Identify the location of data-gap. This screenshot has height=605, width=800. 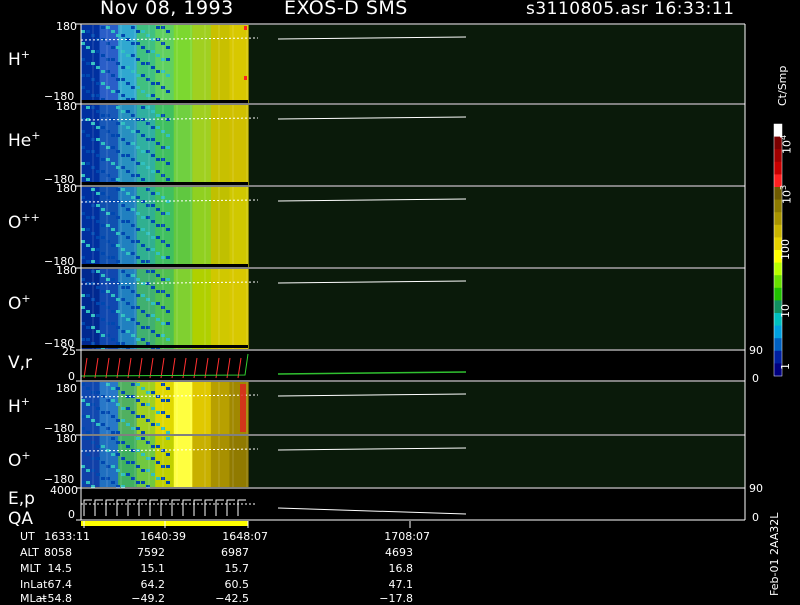
(164, 265).